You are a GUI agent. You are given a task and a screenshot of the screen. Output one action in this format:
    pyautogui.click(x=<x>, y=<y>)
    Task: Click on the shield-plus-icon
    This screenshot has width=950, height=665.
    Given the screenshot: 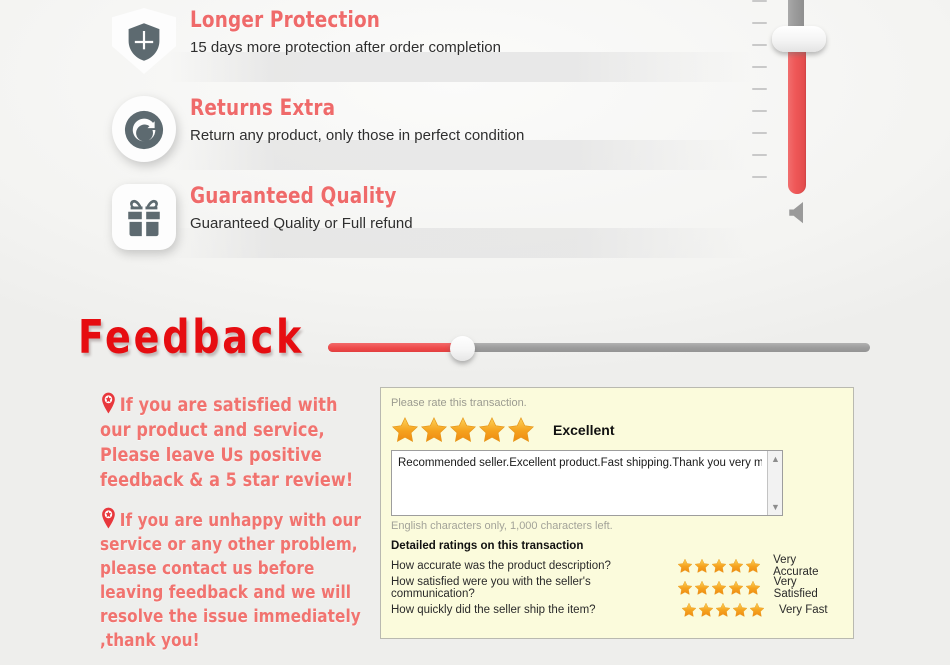 What is the action you would take?
    pyautogui.click(x=144, y=42)
    